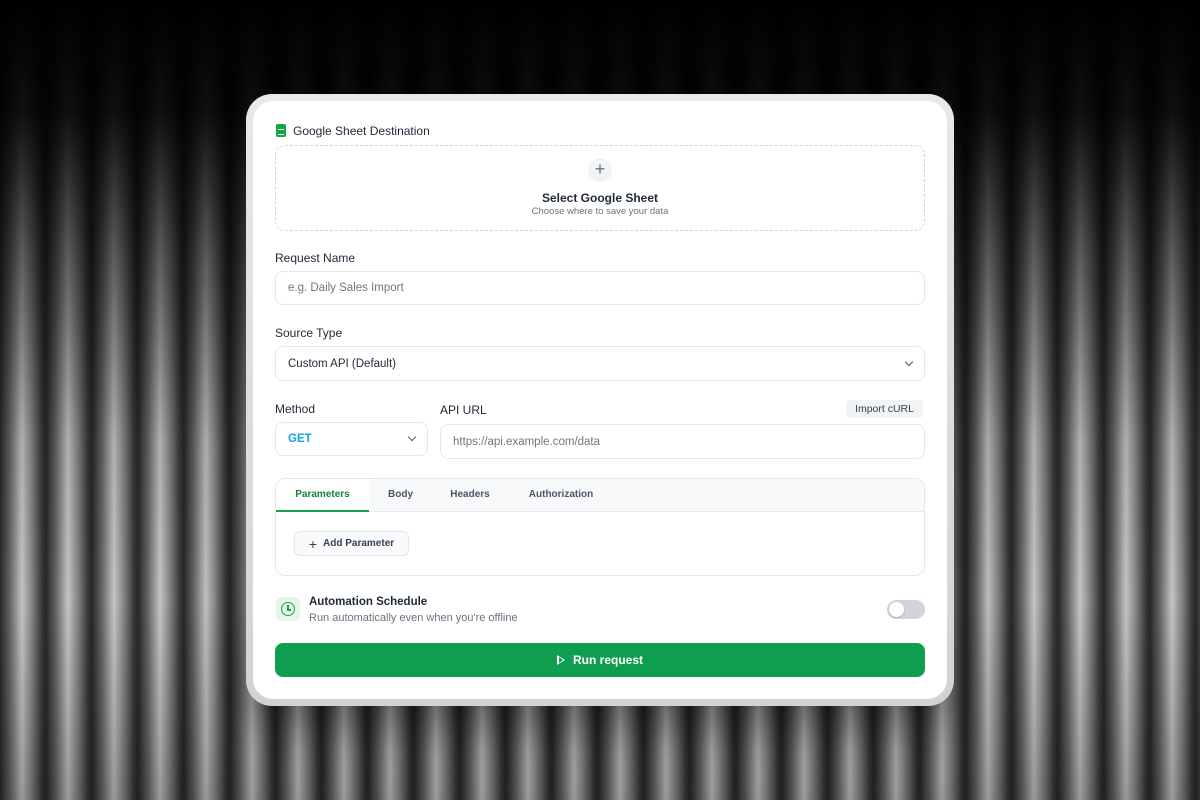 This screenshot has width=1200, height=800. I want to click on tab-parameters: Parameters, so click(322, 495).